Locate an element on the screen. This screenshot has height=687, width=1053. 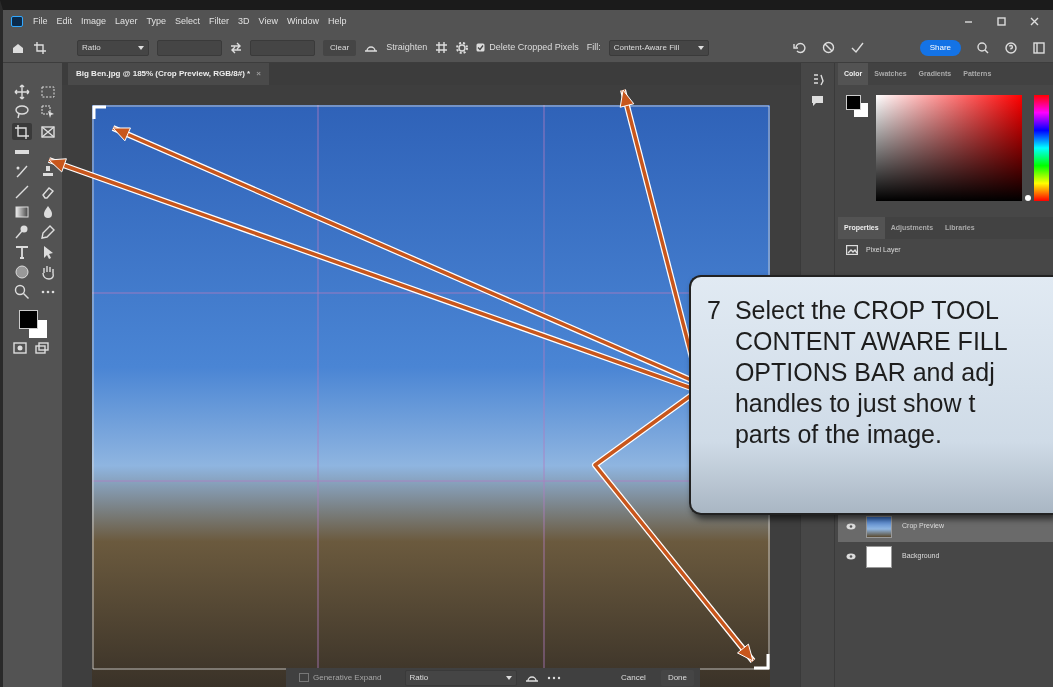
home-icon is located at coordinates (18, 47).